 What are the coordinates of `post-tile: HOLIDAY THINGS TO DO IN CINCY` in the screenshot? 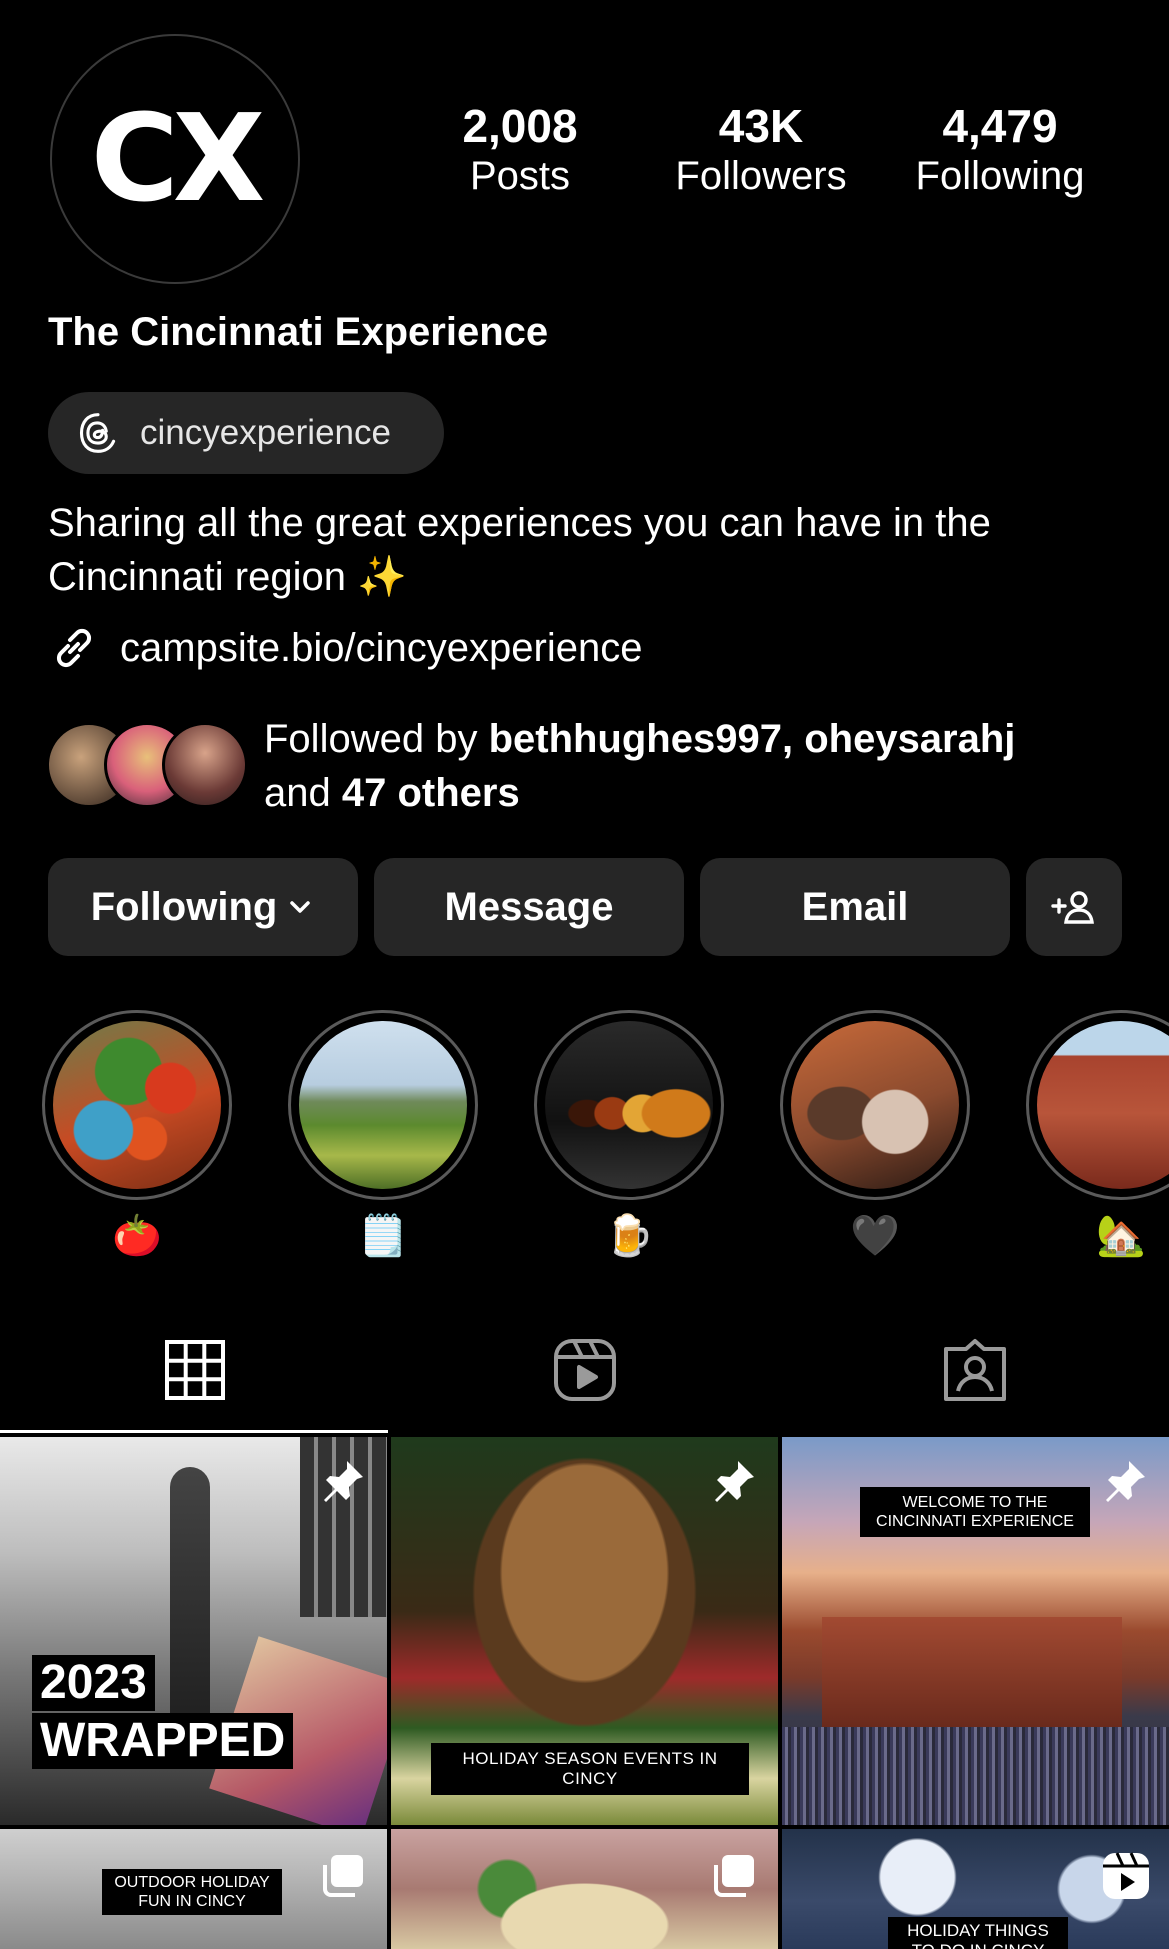 It's located at (975, 1889).